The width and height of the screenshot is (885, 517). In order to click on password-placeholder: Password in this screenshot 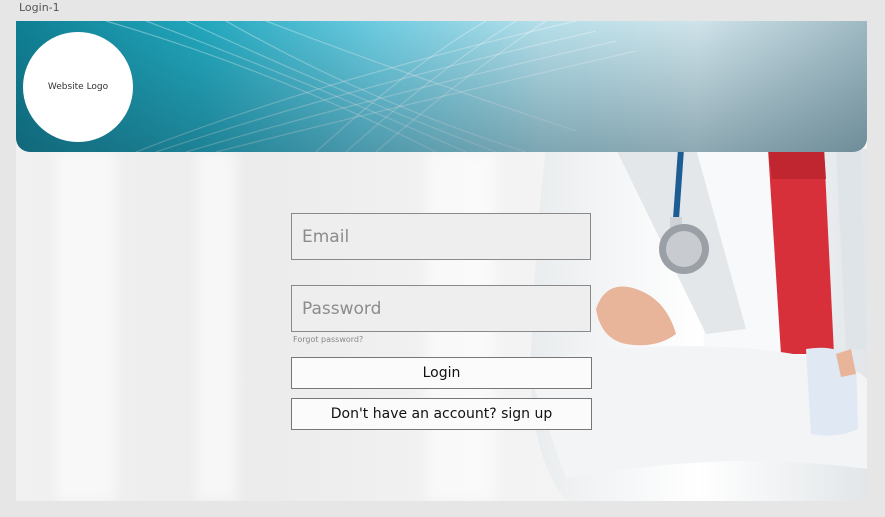, I will do `click(342, 308)`.